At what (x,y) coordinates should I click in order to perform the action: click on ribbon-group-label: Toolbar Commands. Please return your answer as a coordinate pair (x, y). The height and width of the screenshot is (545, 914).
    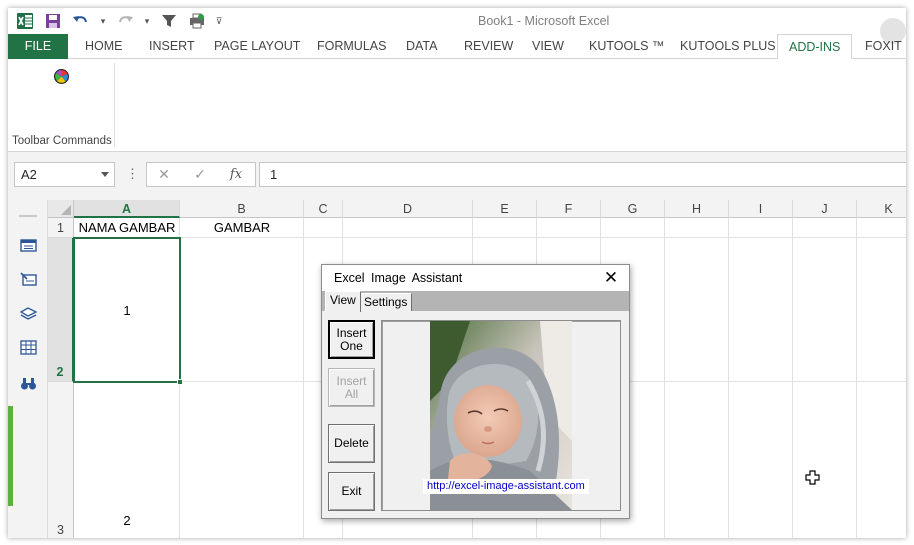
    Looking at the image, I should click on (62, 141).